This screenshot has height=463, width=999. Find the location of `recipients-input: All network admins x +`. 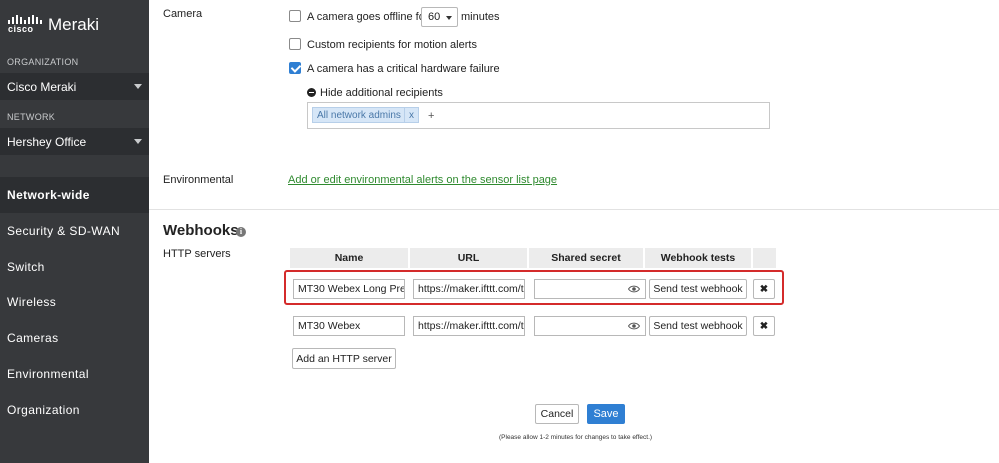

recipients-input: All network admins x + is located at coordinates (538, 115).